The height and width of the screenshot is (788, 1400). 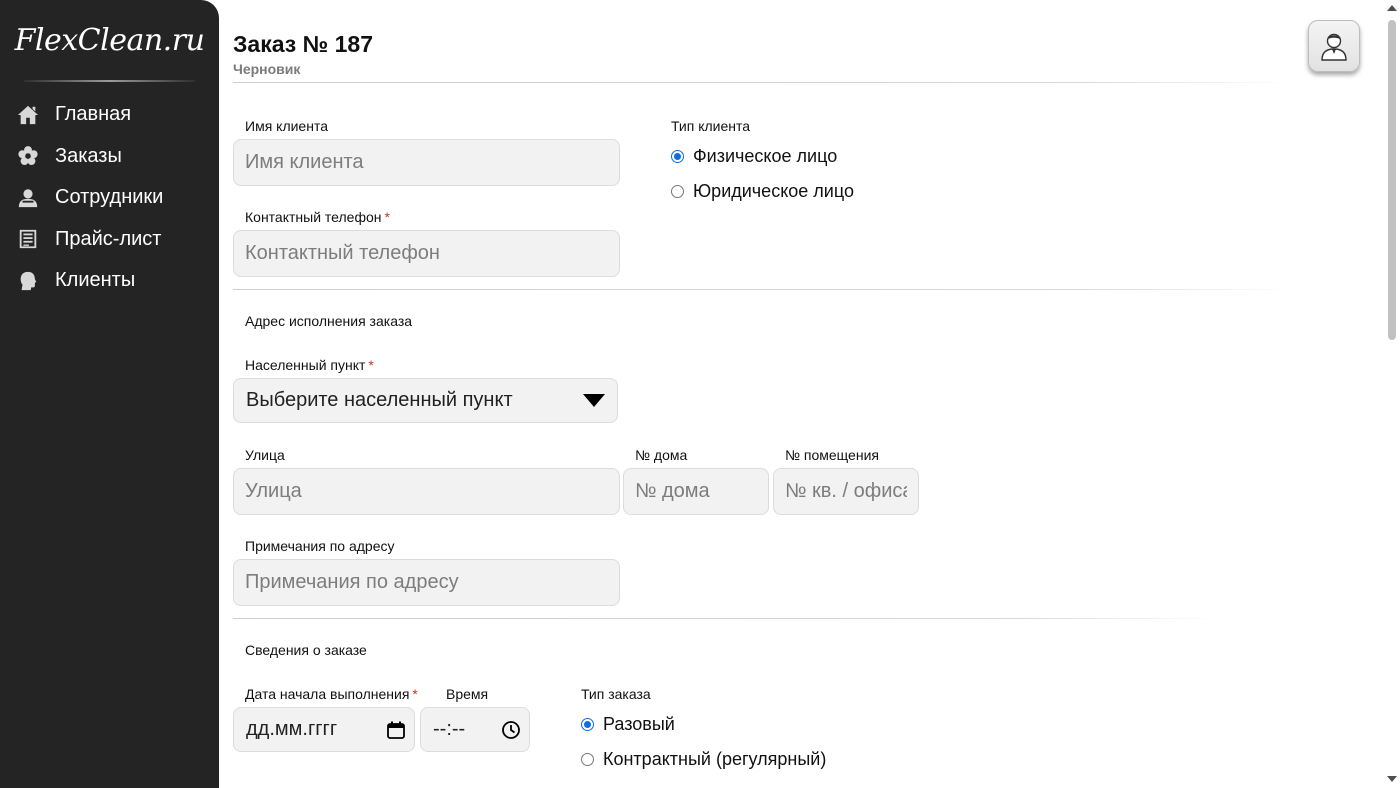 I want to click on page-scrollbar, so click(x=1392, y=394).